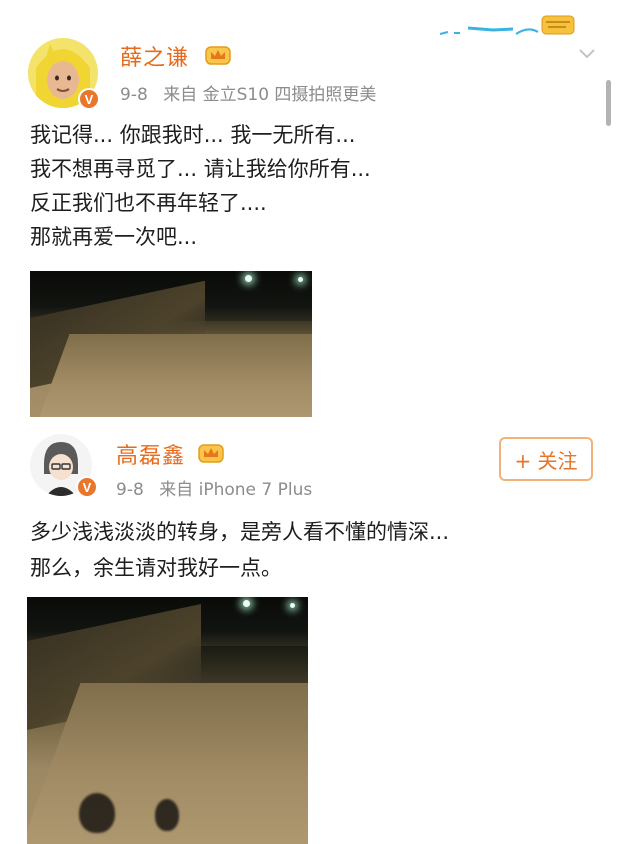 The height and width of the screenshot is (844, 640). Describe the element at coordinates (236, 490) in the screenshot. I see `post-source: 来自 iPhone 7 Plus` at that location.